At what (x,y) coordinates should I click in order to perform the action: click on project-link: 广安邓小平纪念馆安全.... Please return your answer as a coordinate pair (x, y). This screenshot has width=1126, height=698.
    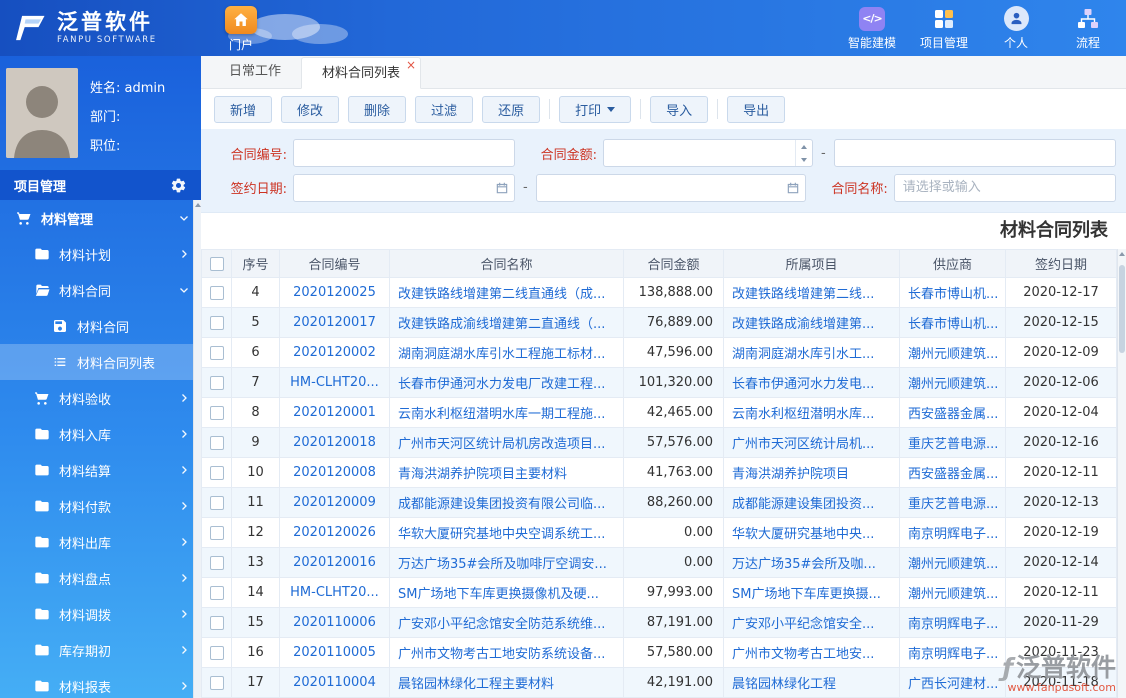
    Looking at the image, I should click on (803, 624).